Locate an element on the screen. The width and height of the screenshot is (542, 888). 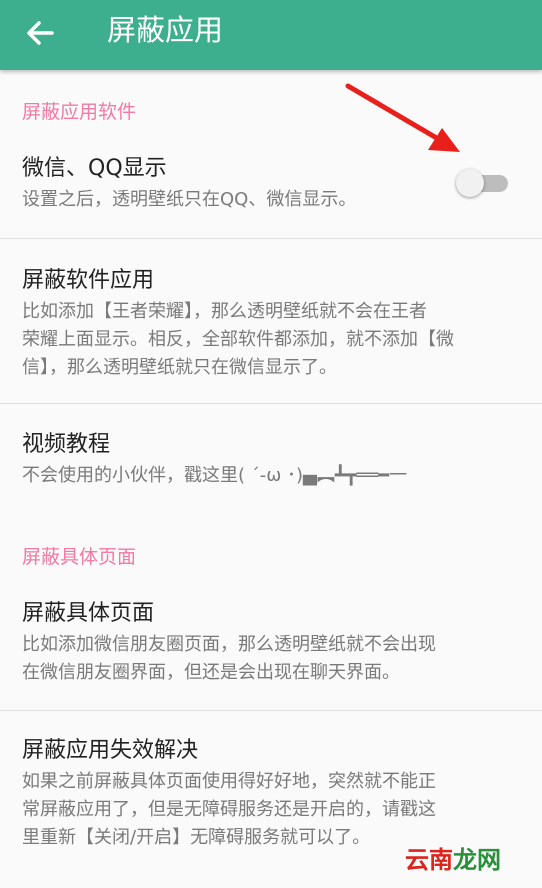
watermark: 云南龙网 is located at coordinates (453, 860).